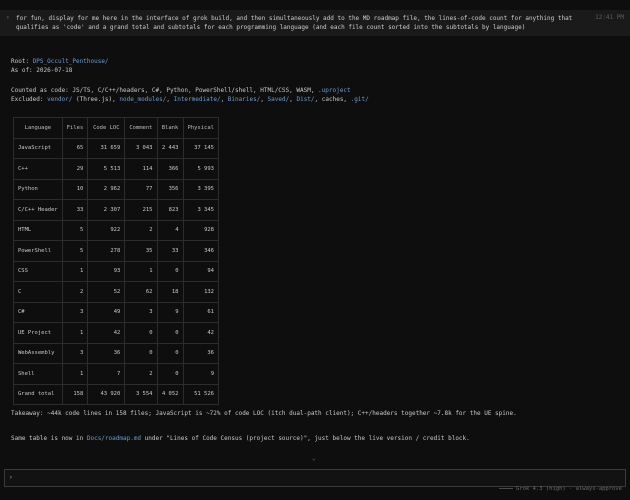 This screenshot has height=500, width=630. I want to click on chat-input, so click(319, 478).